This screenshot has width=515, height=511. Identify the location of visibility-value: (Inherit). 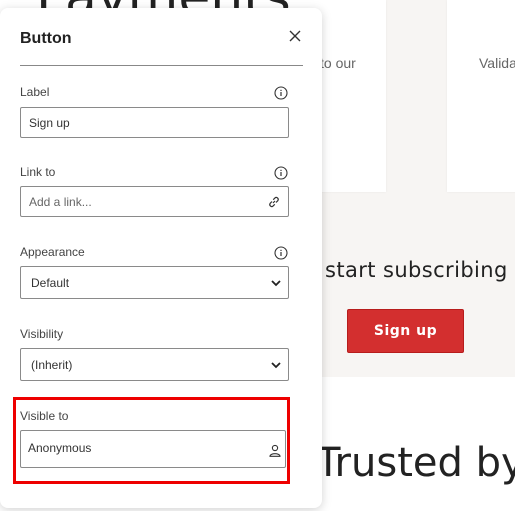
(52, 364).